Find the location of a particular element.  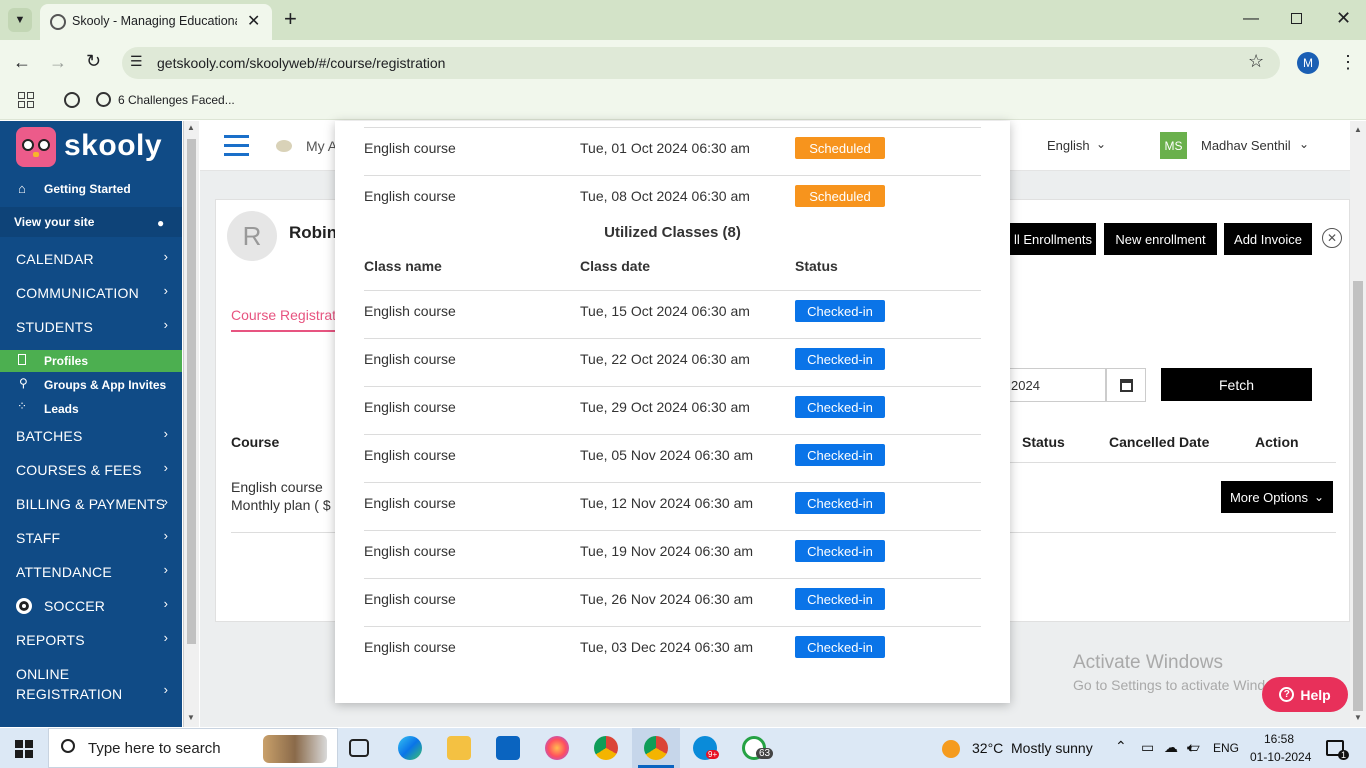

onedrive-icon: ☁ is located at coordinates (1171, 747).